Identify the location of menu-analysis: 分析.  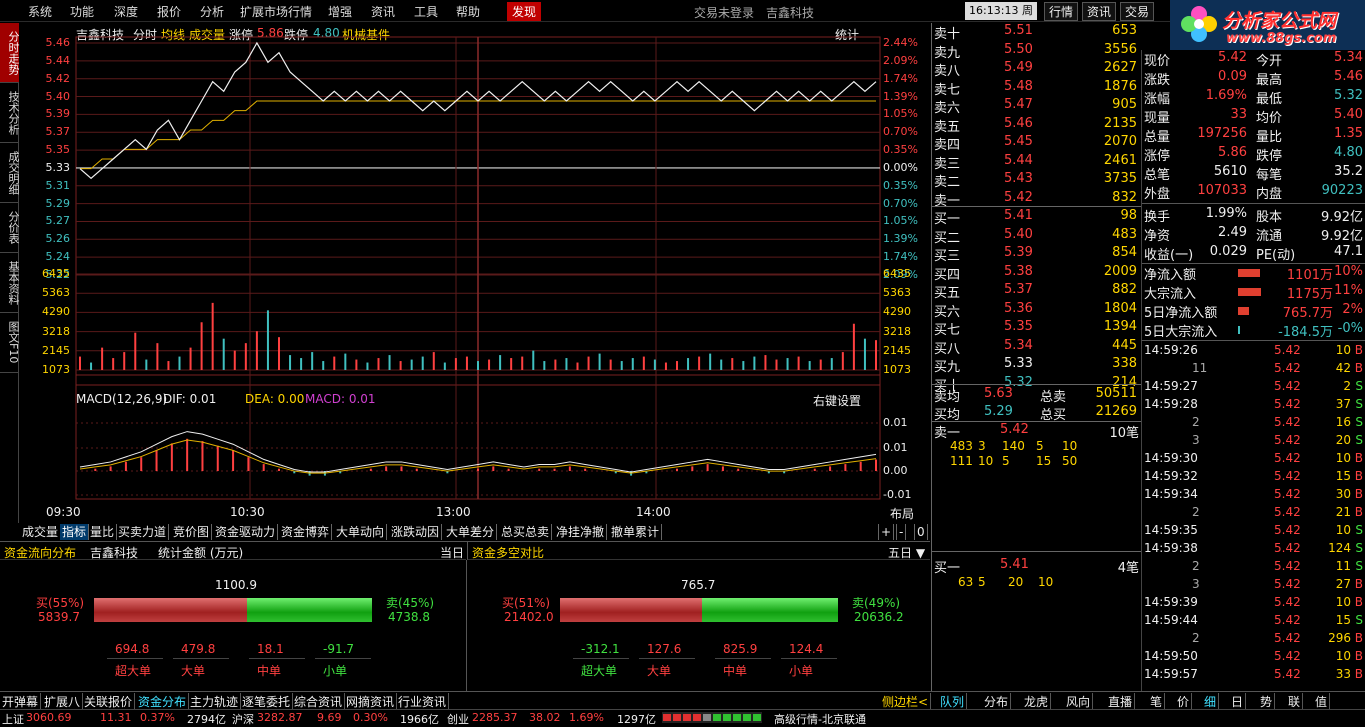
(212, 11).